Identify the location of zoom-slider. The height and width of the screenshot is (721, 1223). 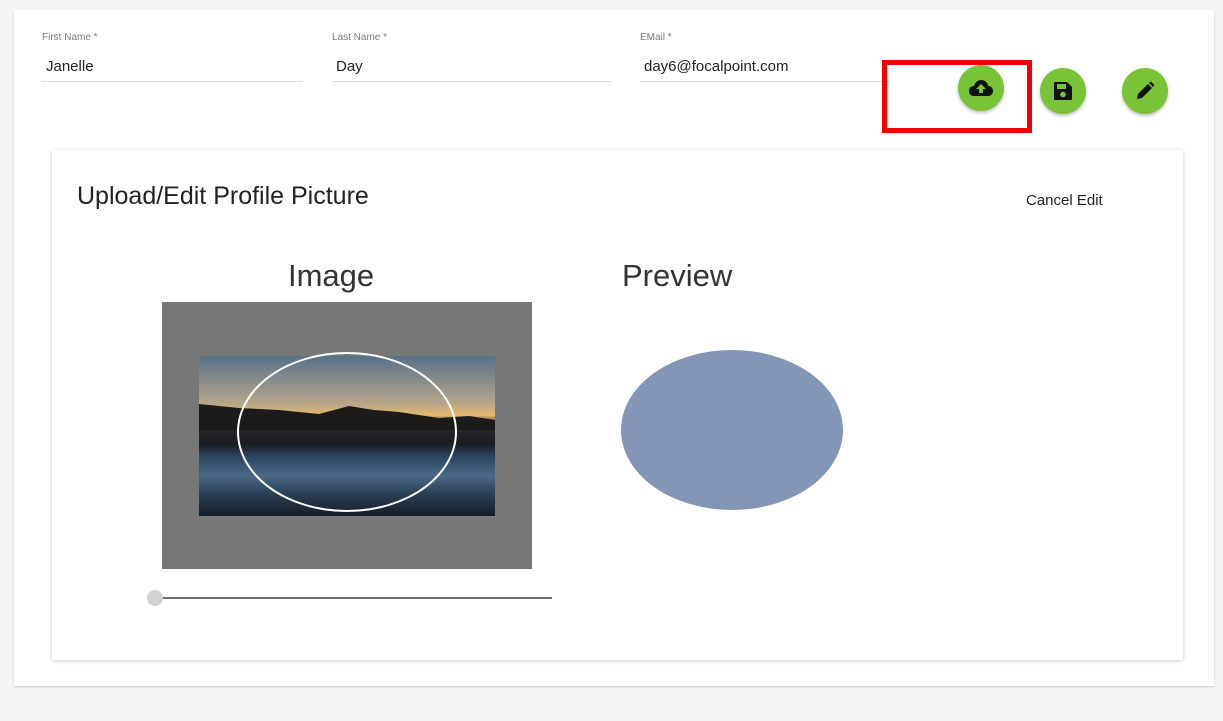
(349, 598).